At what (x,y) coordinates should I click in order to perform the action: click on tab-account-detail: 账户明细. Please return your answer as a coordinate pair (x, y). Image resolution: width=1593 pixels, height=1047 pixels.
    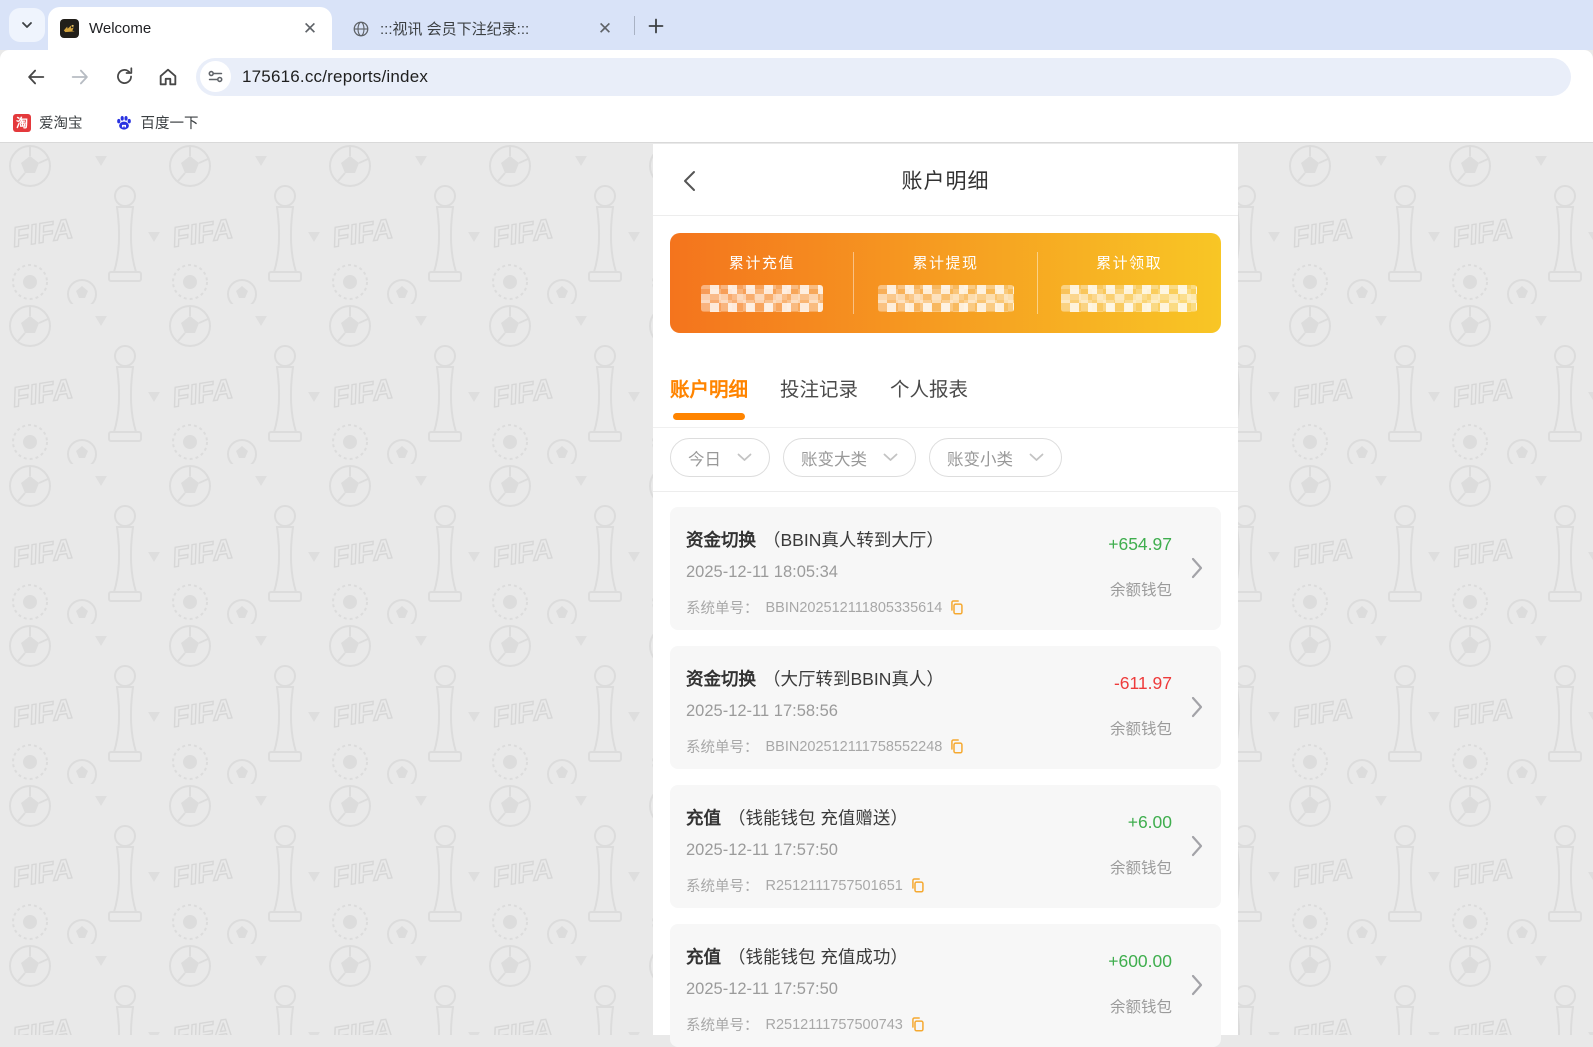
    Looking at the image, I should click on (709, 388).